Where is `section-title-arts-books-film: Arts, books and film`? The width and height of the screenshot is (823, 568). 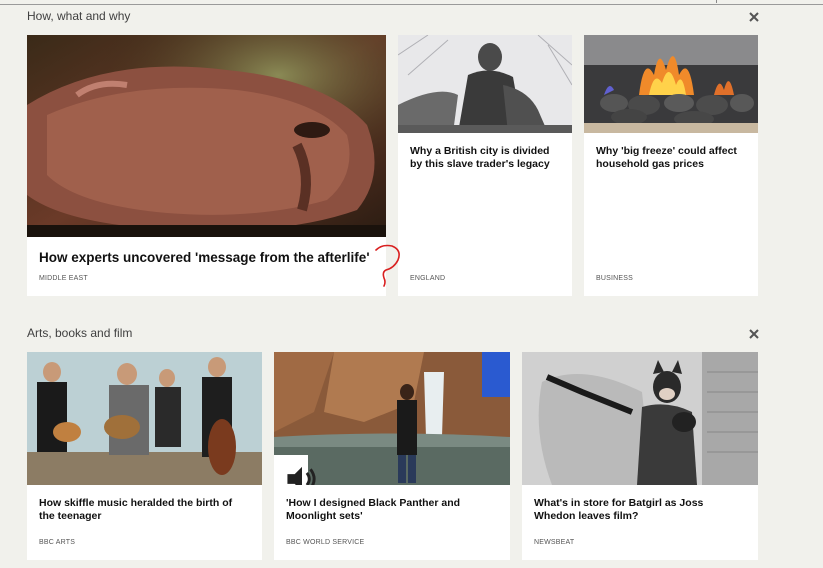 section-title-arts-books-film: Arts, books and film is located at coordinates (80, 333).